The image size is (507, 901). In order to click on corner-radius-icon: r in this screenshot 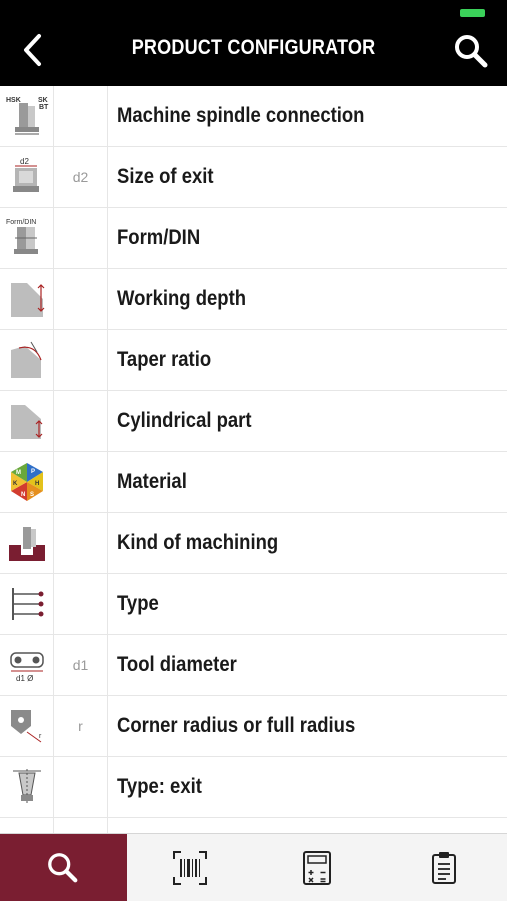, I will do `click(26, 726)`.